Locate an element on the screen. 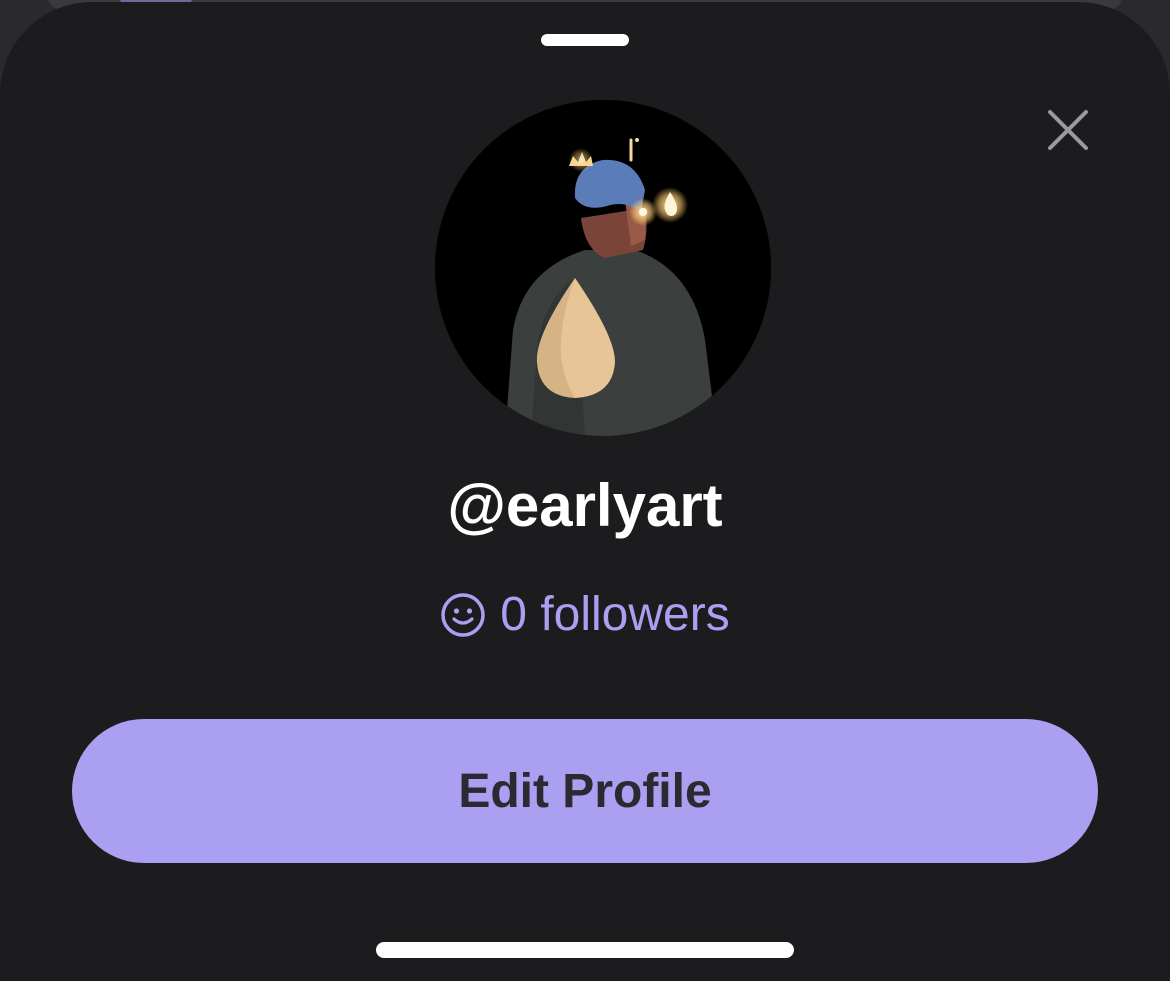  followers-count: 0 followers is located at coordinates (585, 615).